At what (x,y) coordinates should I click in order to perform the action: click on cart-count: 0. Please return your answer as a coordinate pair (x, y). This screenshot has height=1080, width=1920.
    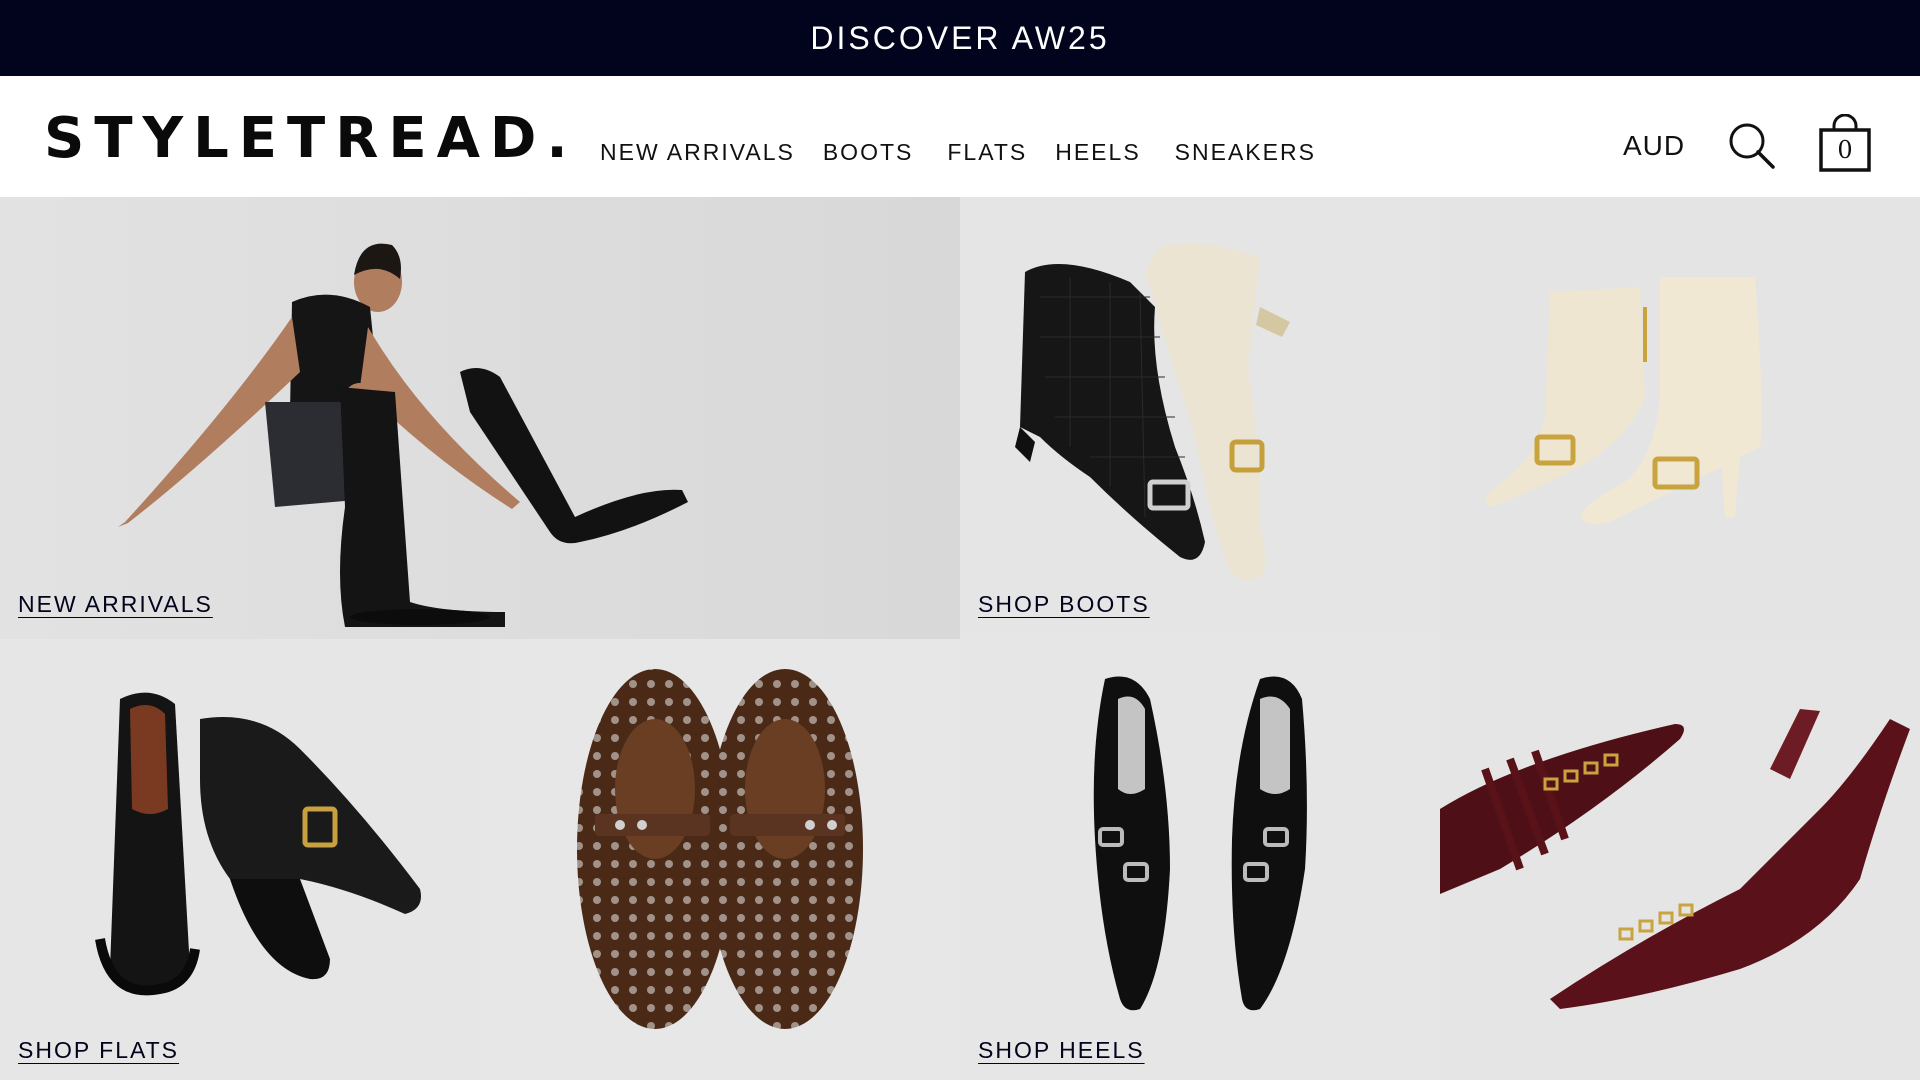
    Looking at the image, I should click on (1845, 150).